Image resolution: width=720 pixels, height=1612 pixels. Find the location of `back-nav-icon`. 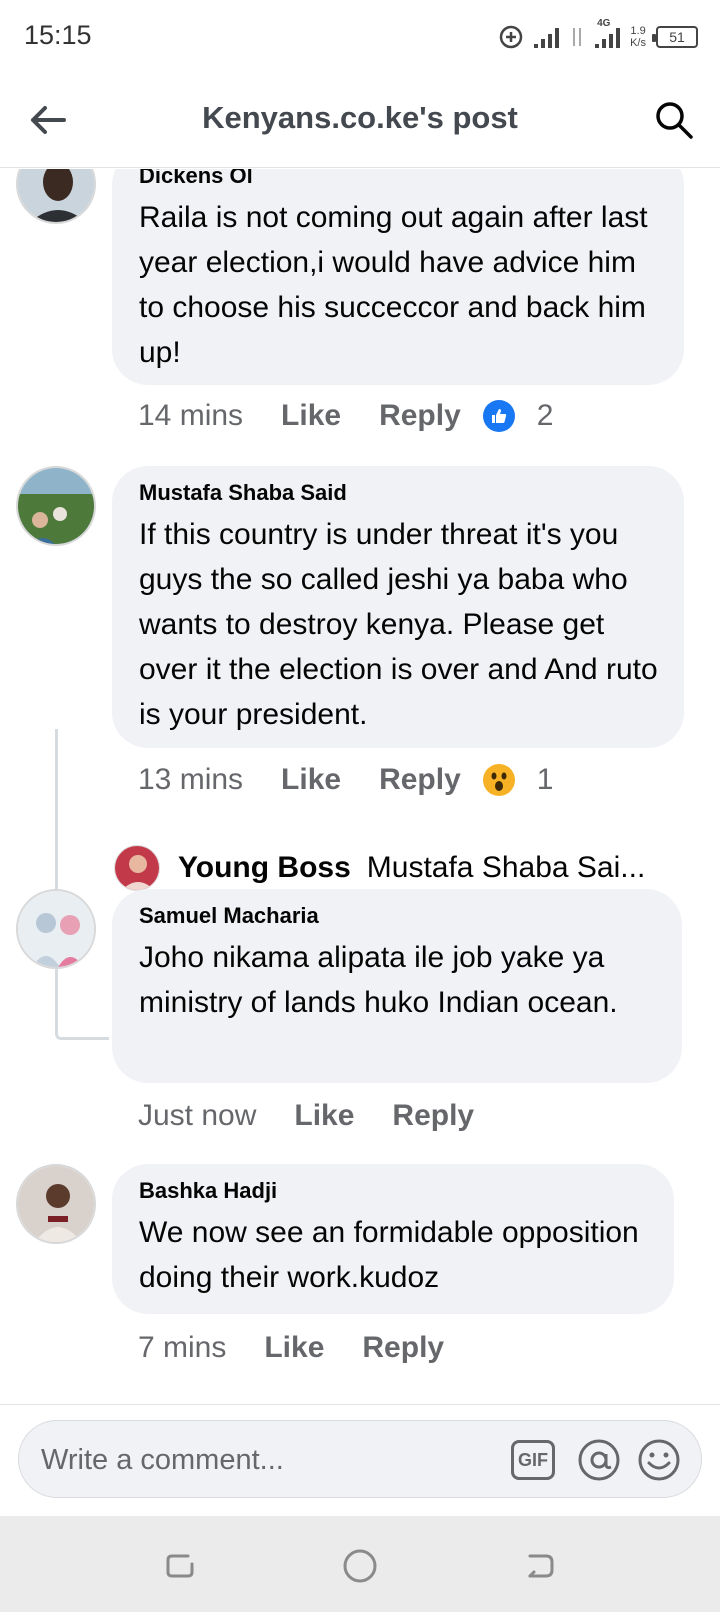

back-nav-icon is located at coordinates (541, 1566).